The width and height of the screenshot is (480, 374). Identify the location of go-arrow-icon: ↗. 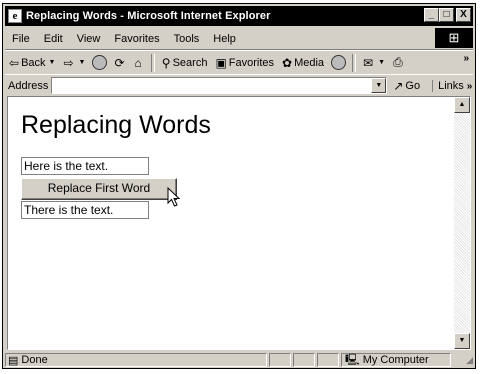
(398, 85).